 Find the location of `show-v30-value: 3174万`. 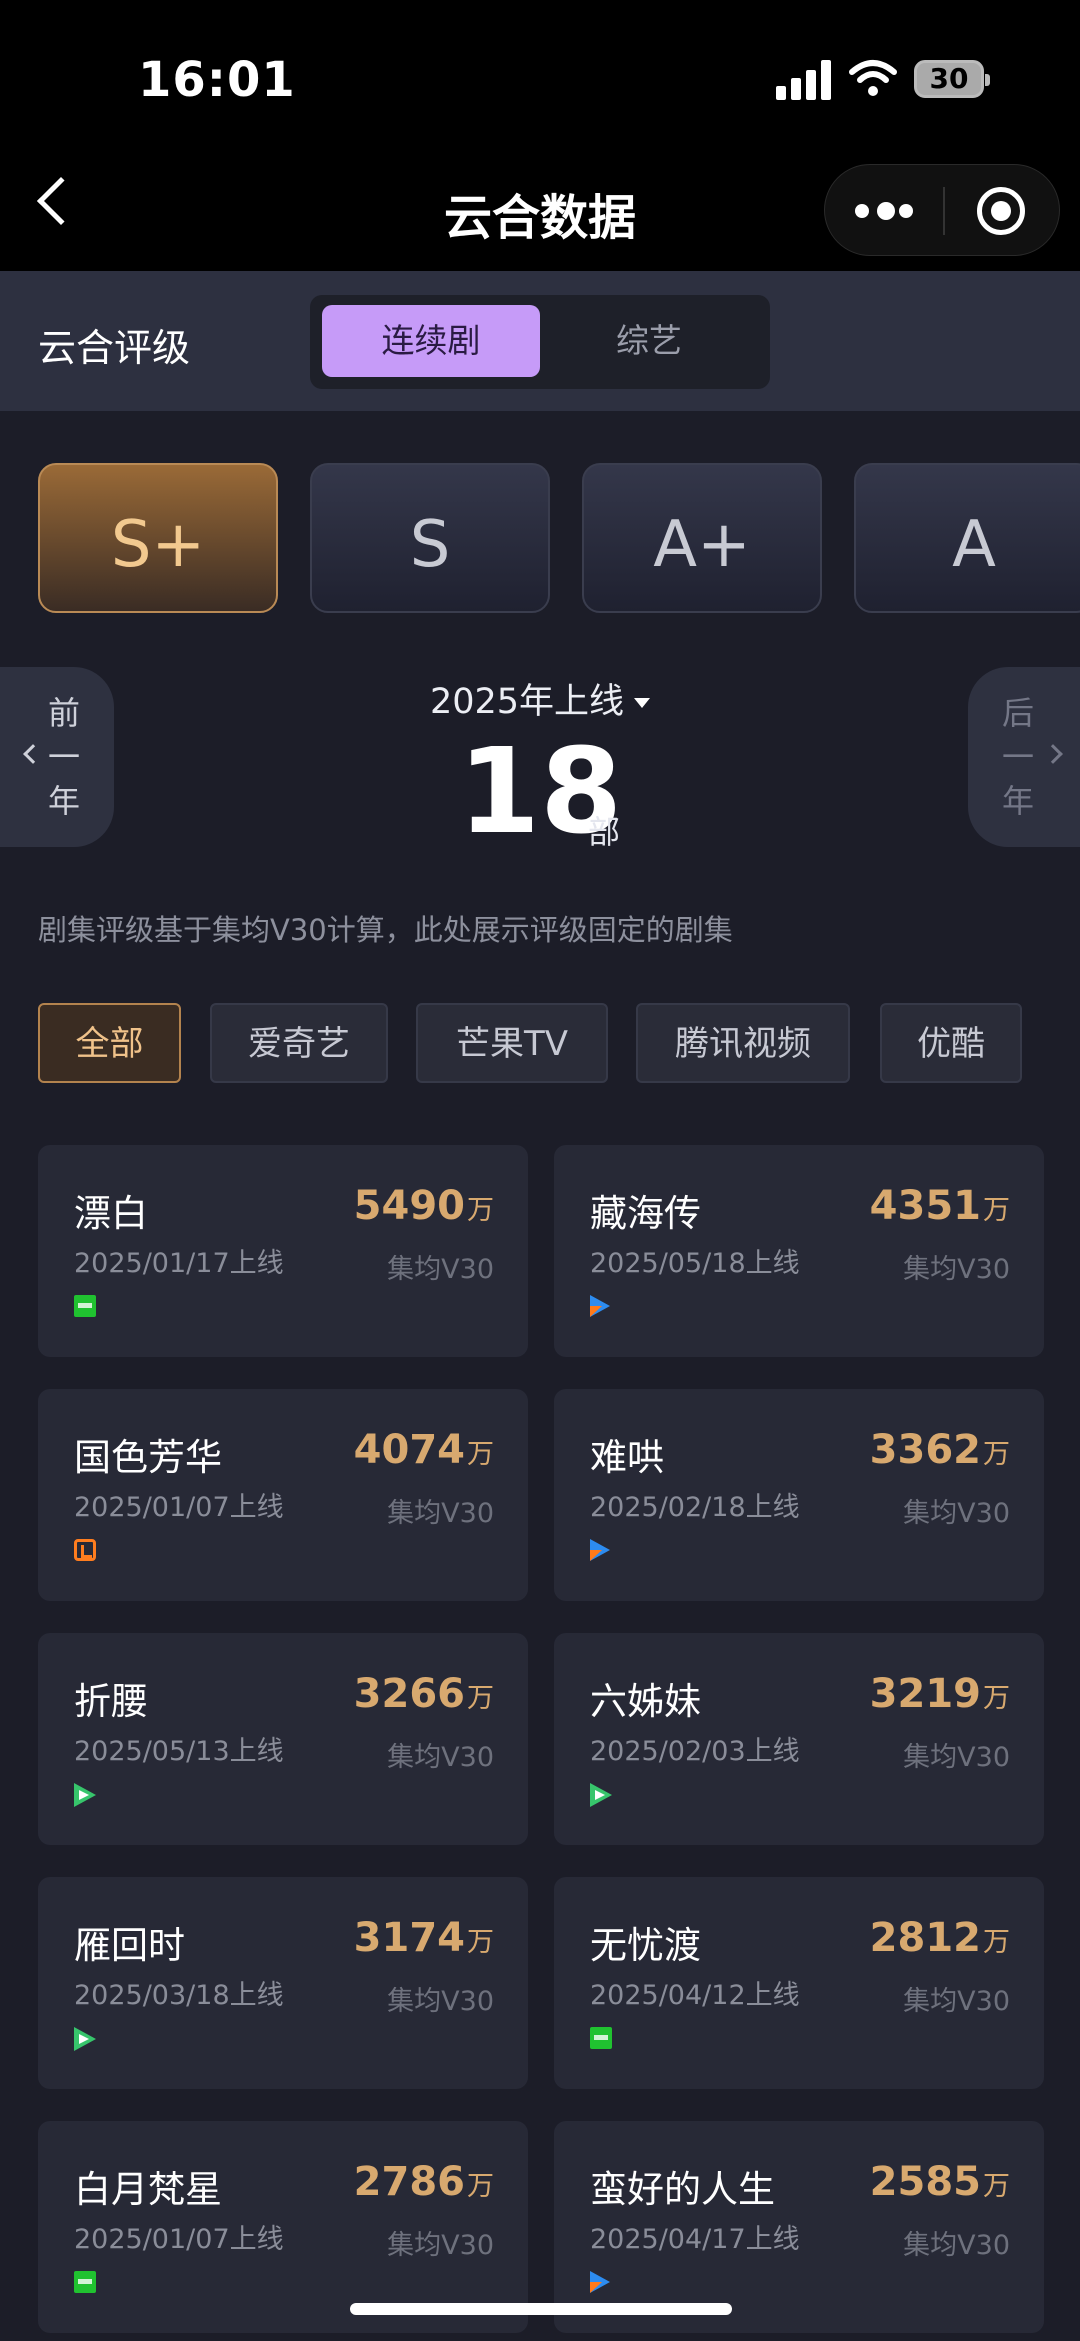

show-v30-value: 3174万 is located at coordinates (424, 1938).